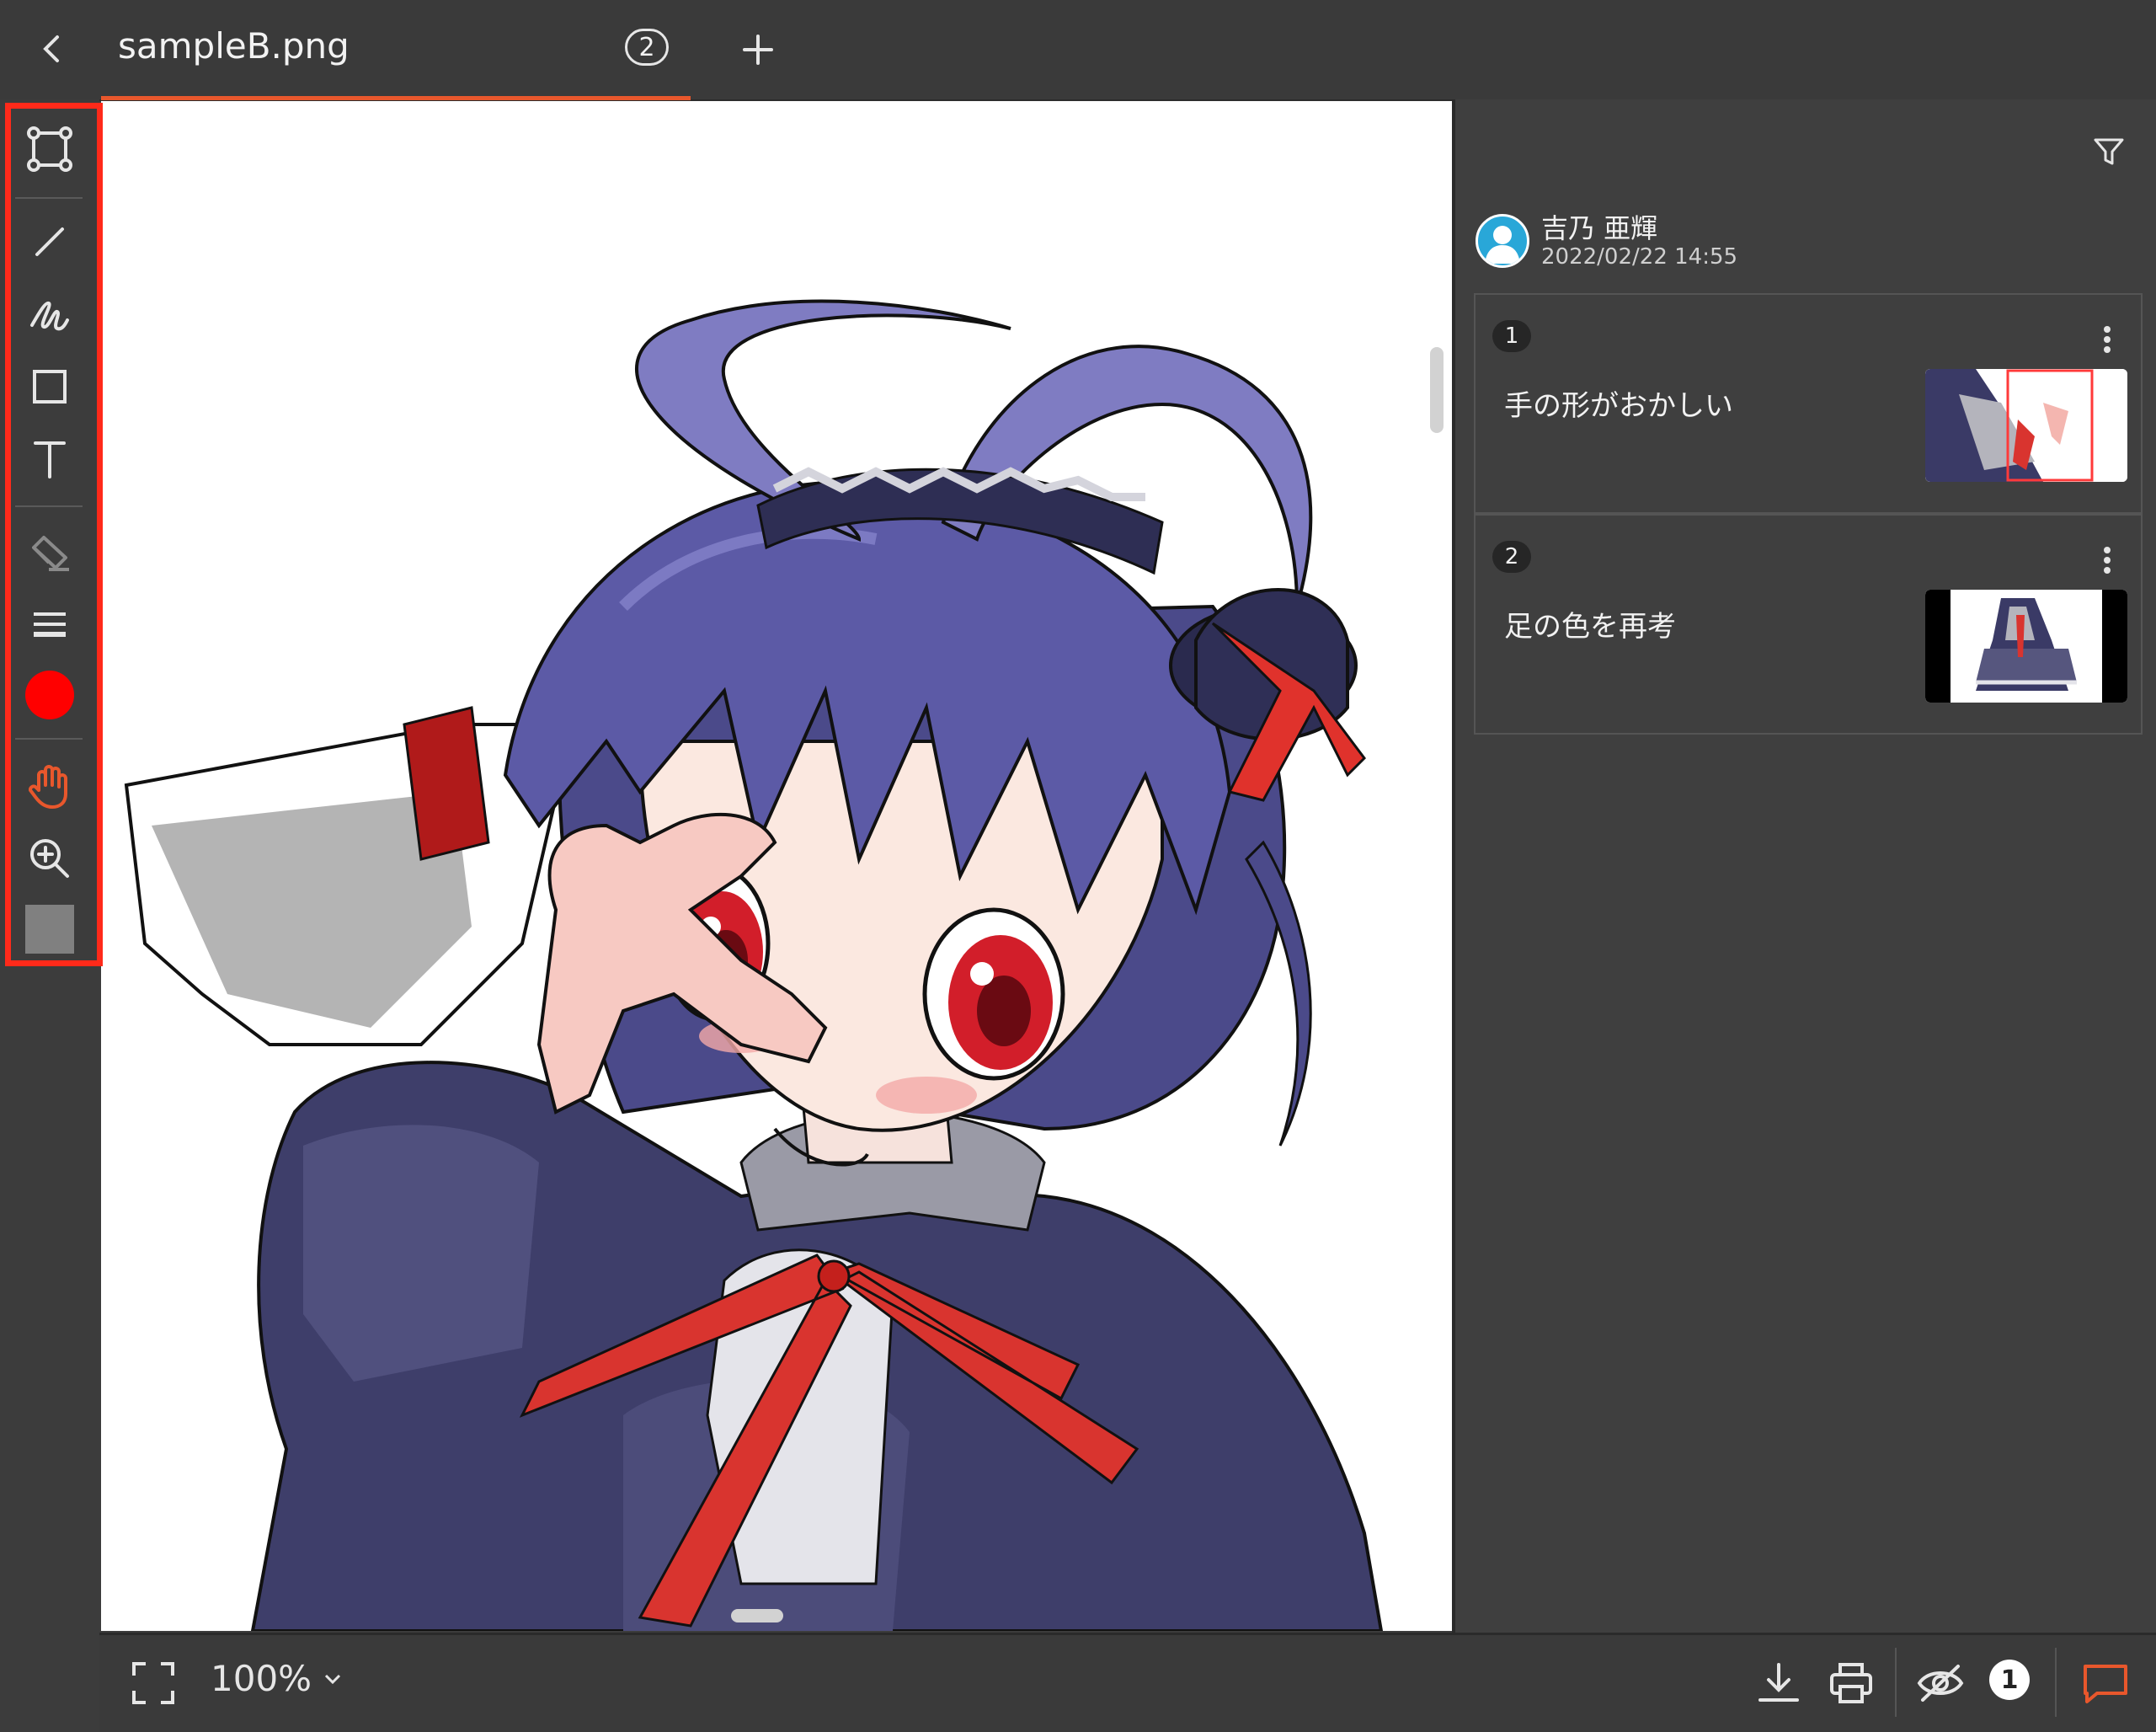 This screenshot has height=1732, width=2156. Describe the element at coordinates (396, 50) in the screenshot. I see `tab-file: sampleB.png 2` at that location.